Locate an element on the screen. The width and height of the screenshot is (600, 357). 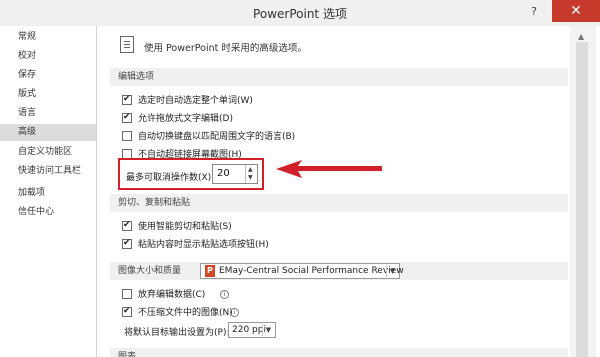
window-title: PowerPoint 选项 is located at coordinates (300, 14).